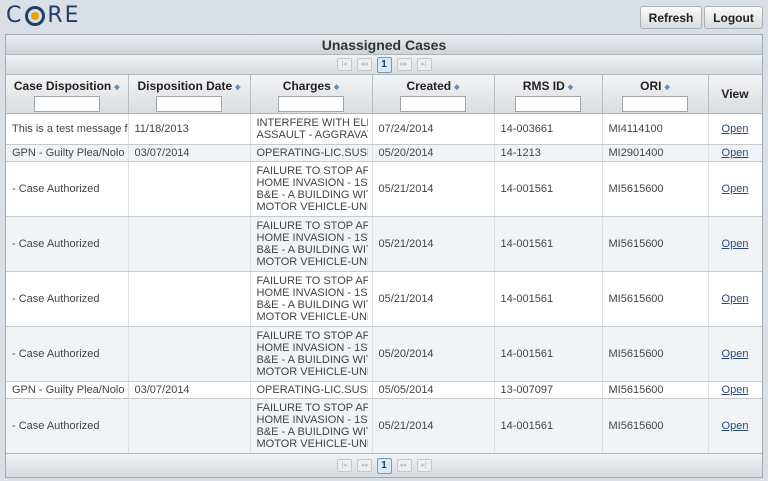  I want to click on filter-input-case-disposition, so click(66, 104).